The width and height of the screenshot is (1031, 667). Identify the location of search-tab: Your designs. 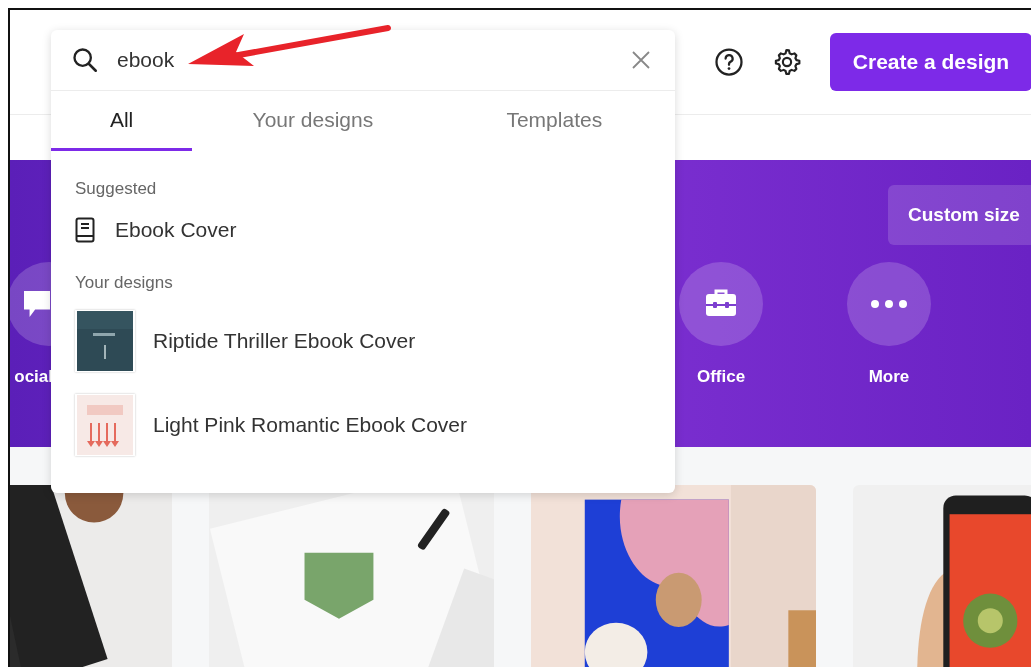
(313, 121).